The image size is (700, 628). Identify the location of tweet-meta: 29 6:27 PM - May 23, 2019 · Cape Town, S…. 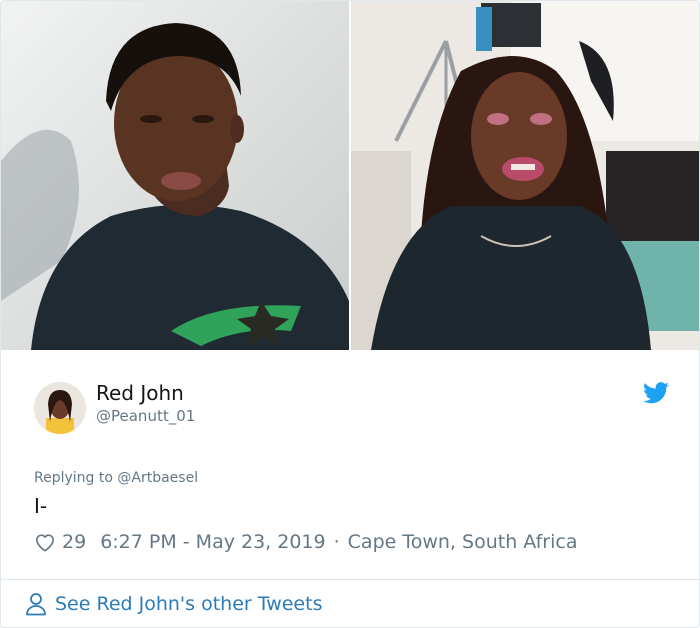
(305, 542).